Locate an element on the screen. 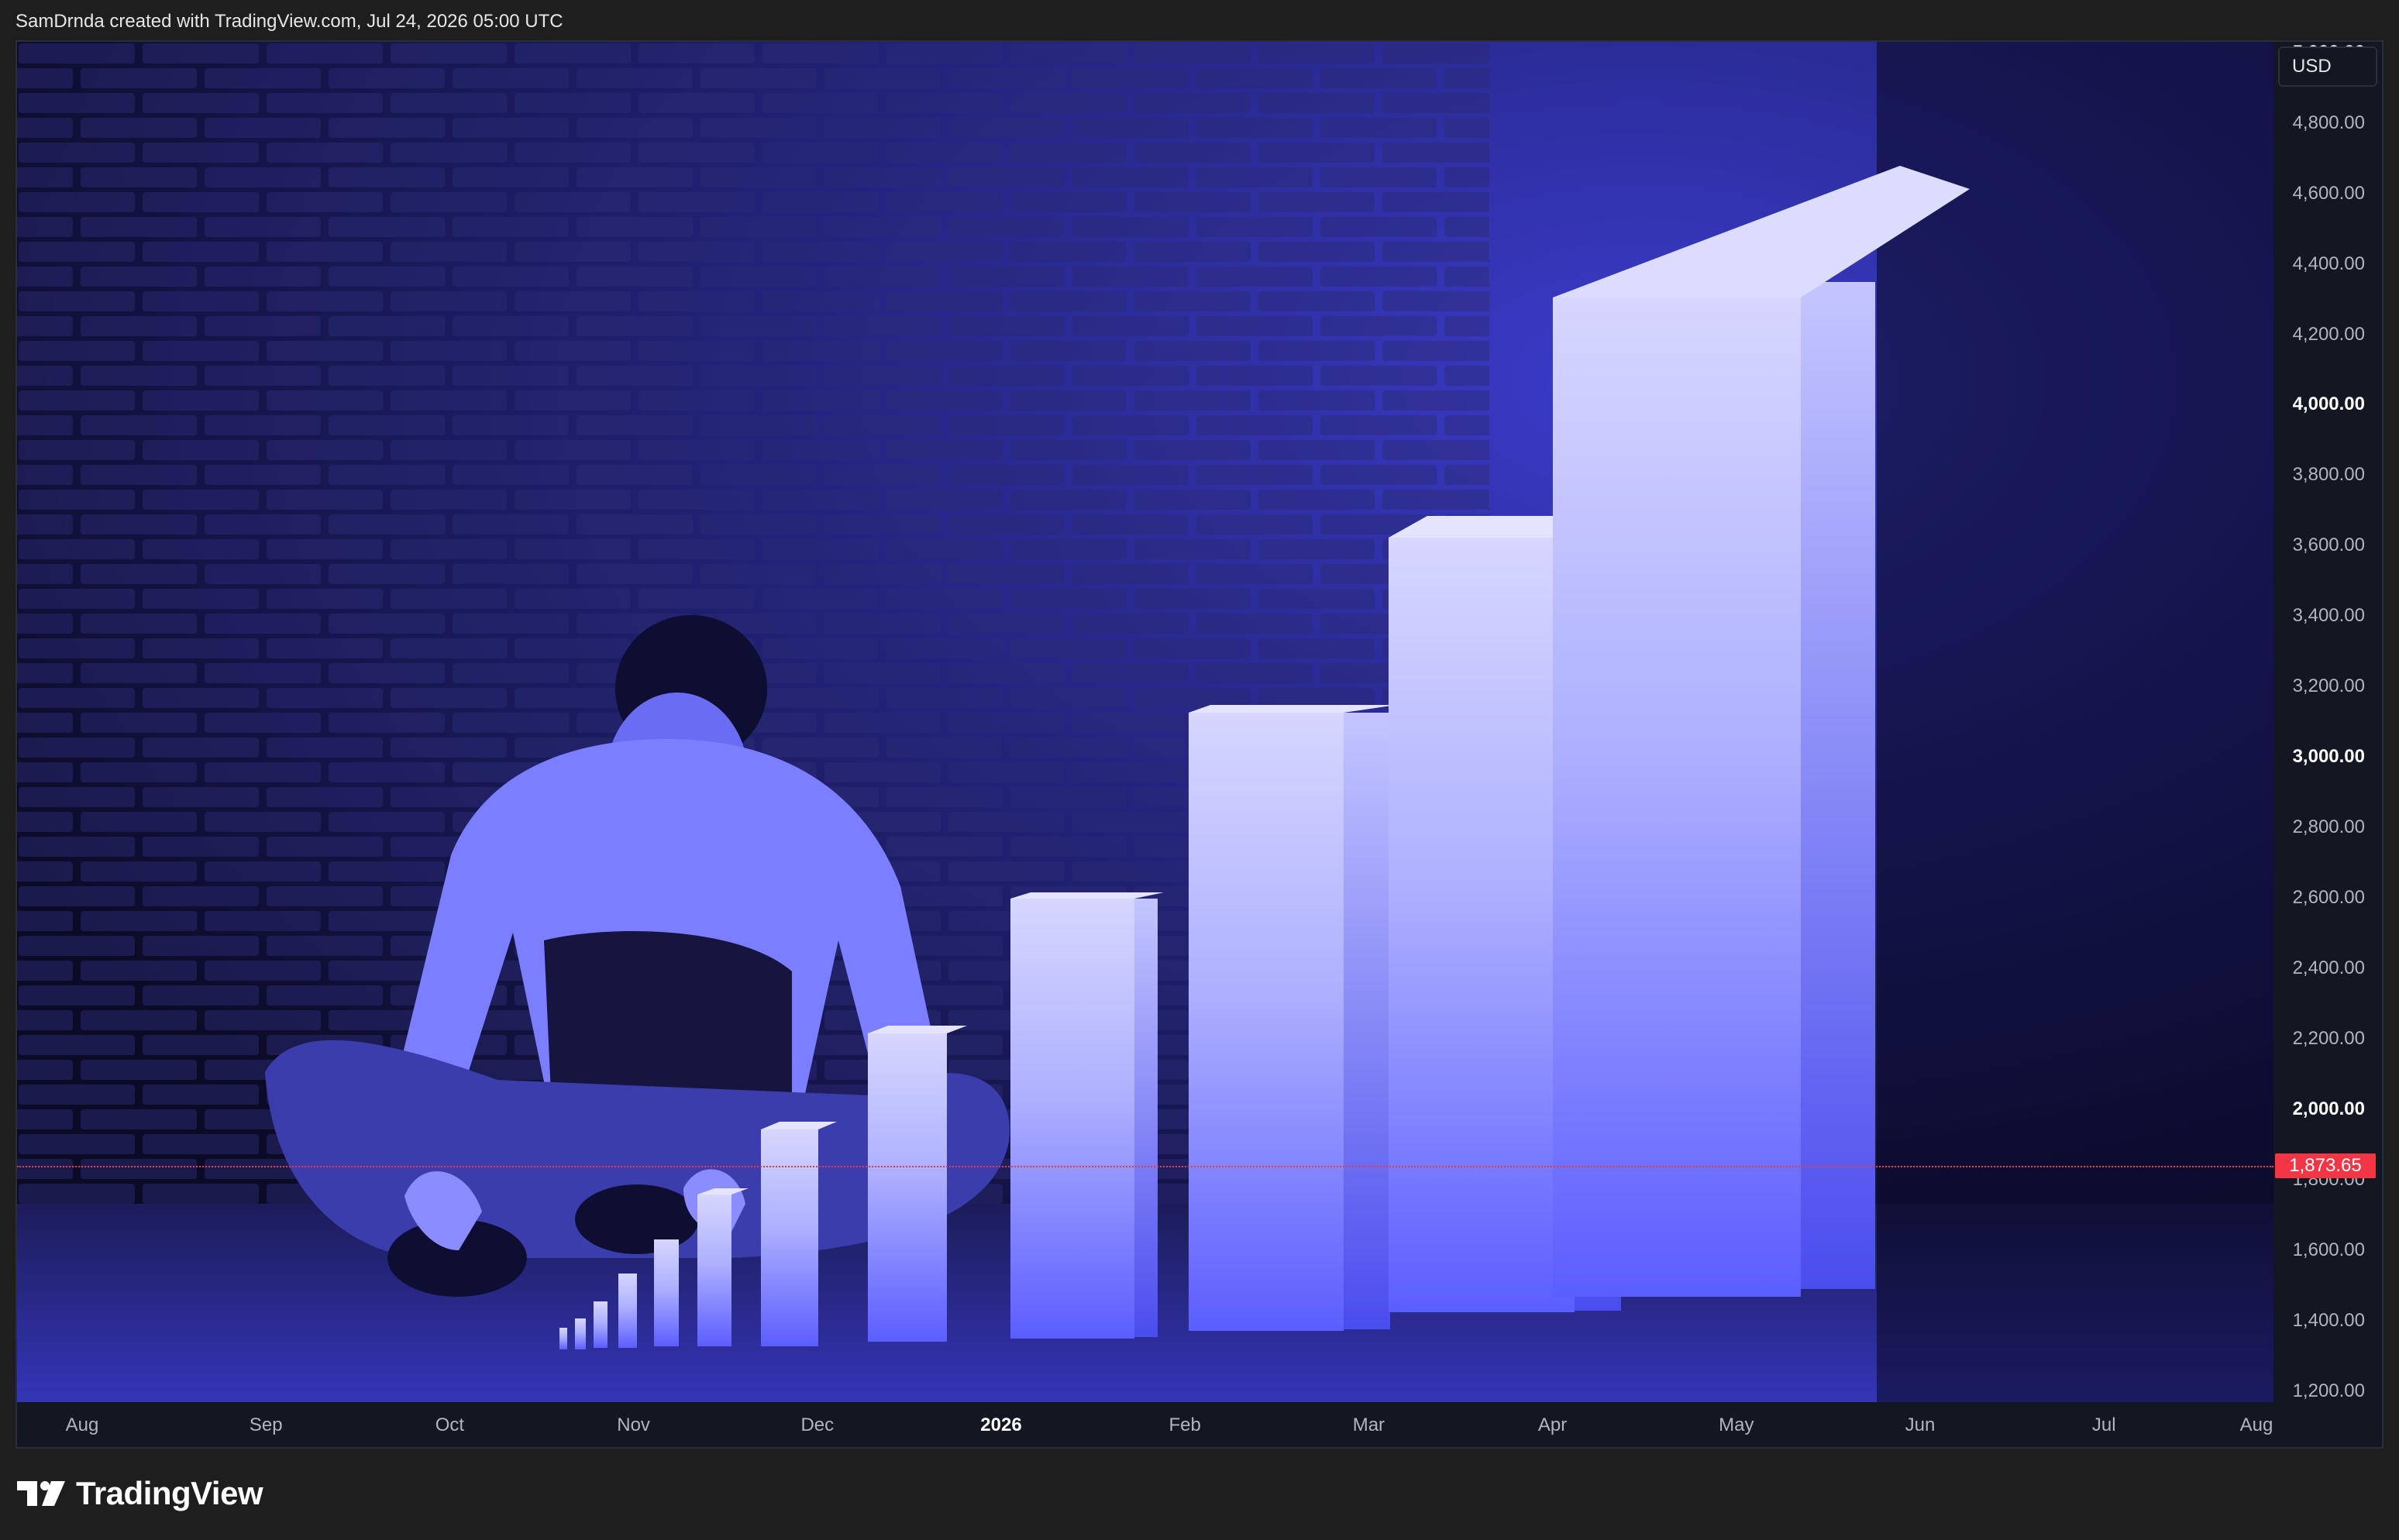 The width and height of the screenshot is (2399, 1540). price-axis-label: 3,400.00 is located at coordinates (2328, 616).